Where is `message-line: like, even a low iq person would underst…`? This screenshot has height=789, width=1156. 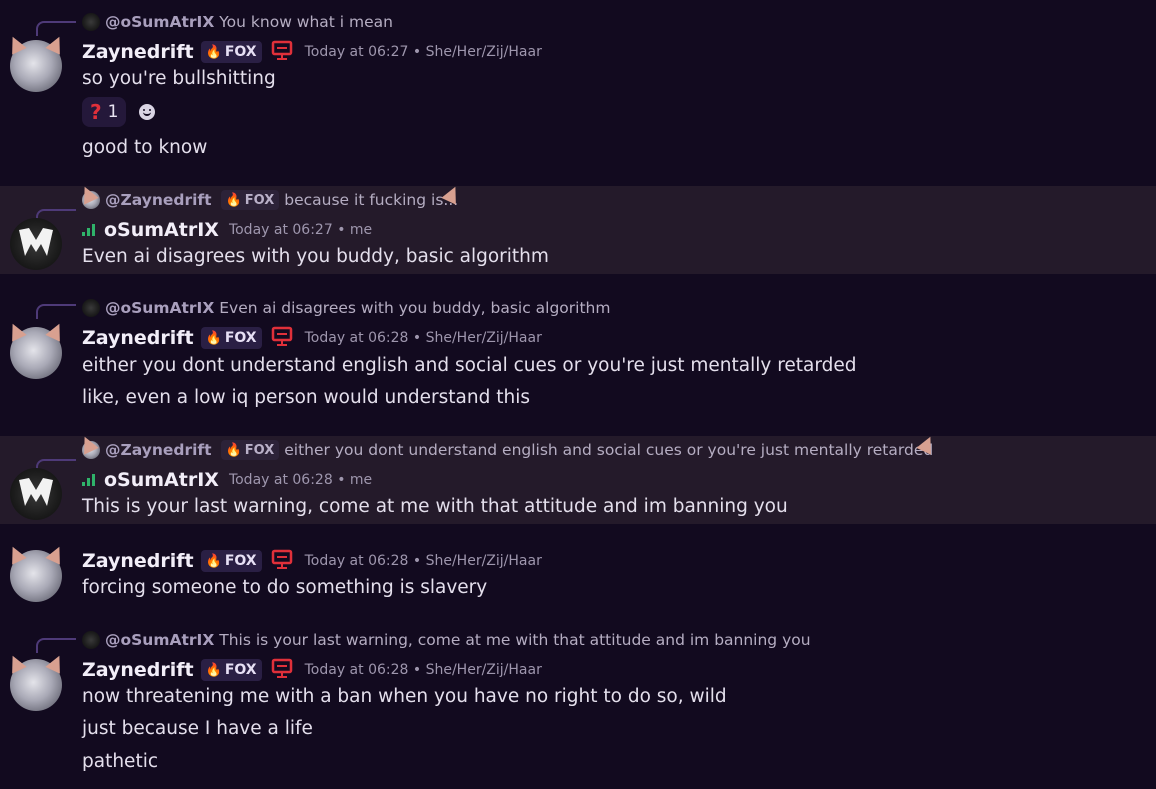
message-line: like, even a low iq person would underst… is located at coordinates (306, 397).